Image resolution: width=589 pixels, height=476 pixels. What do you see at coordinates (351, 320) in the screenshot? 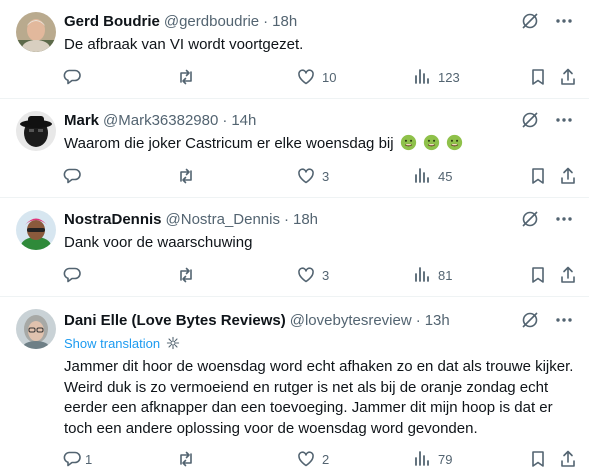
I see `author-handle: @lovebytesreview` at bounding box center [351, 320].